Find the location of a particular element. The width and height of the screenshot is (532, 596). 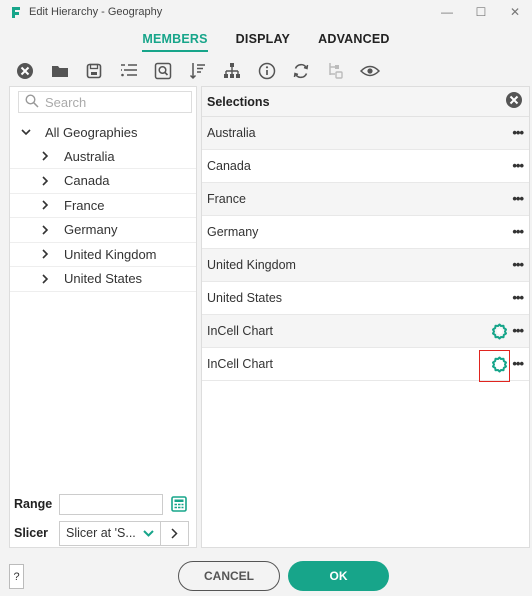

tree-node-root: All Geographies is located at coordinates (103, 132).